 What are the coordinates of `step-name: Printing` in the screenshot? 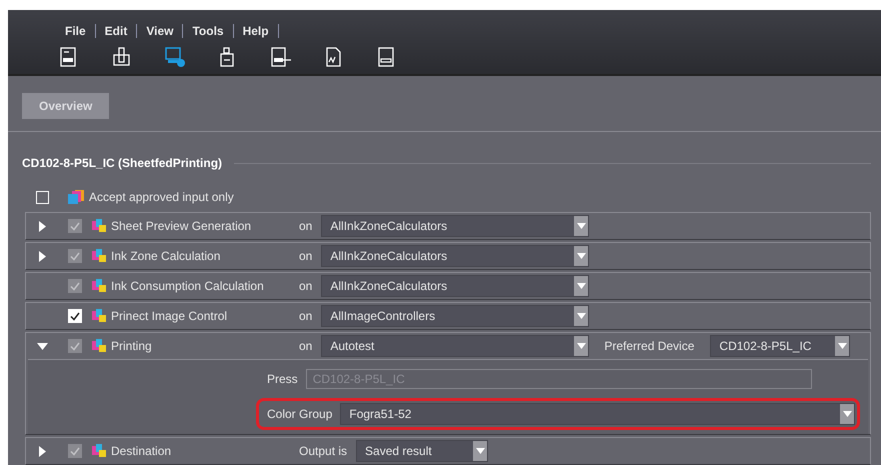 It's located at (132, 346).